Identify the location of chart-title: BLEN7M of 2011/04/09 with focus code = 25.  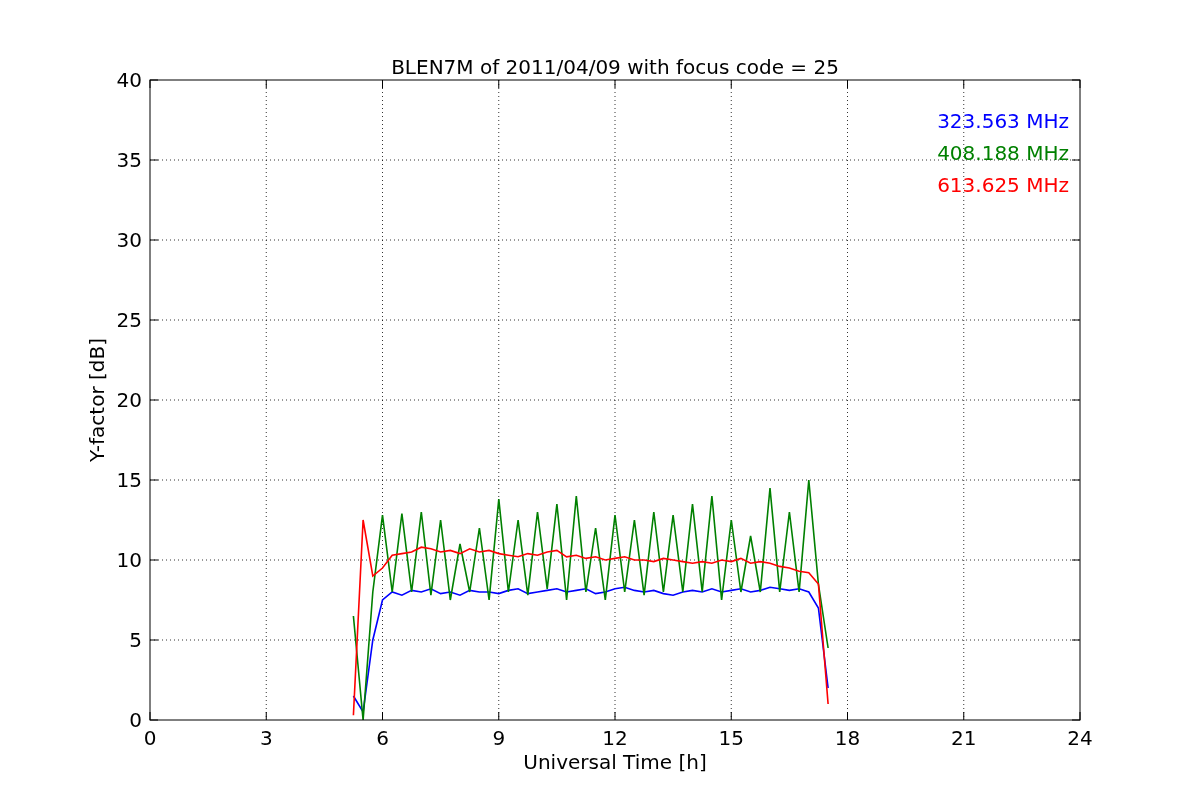
(615, 67).